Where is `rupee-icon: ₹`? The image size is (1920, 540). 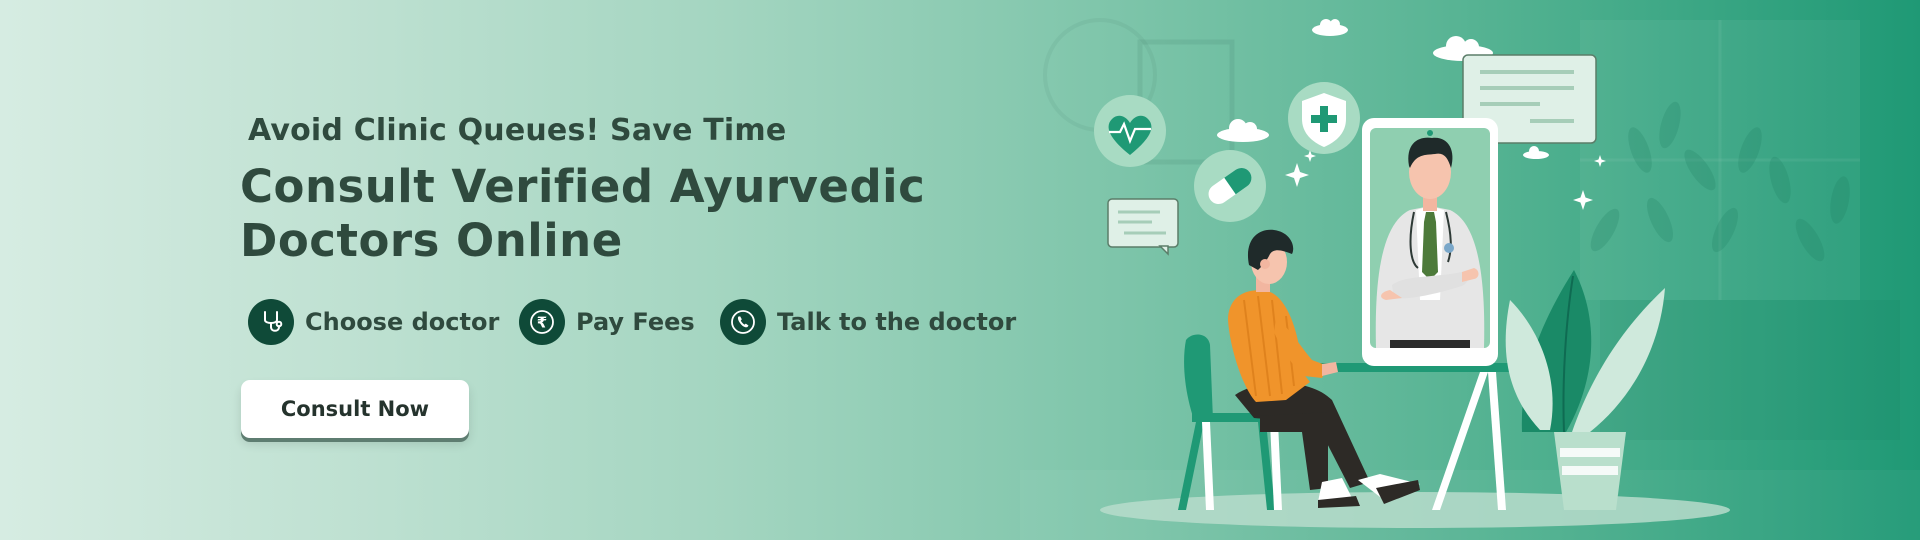 rupee-icon: ₹ is located at coordinates (542, 322).